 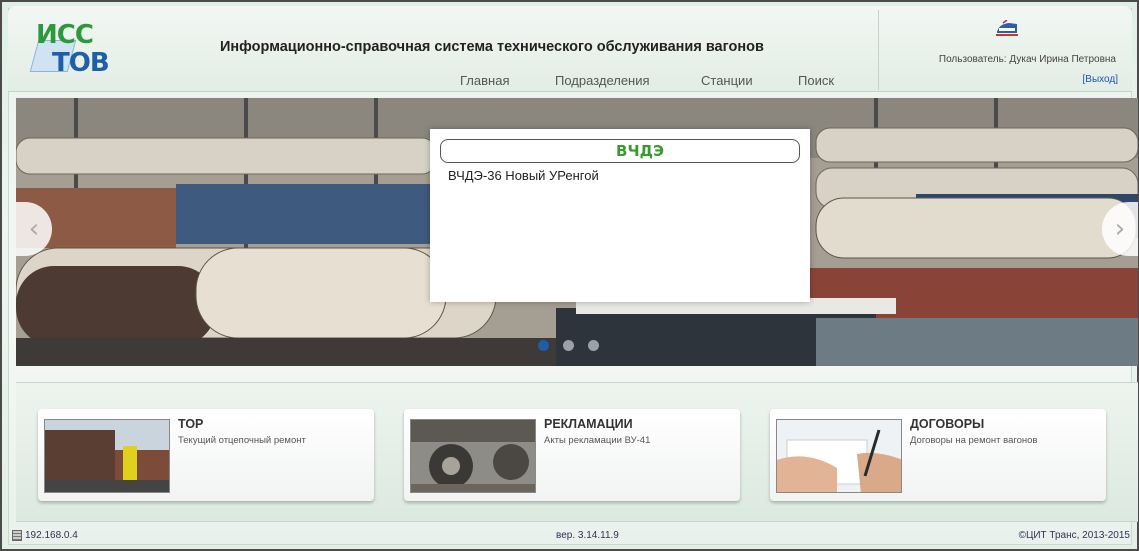 I want to click on card-contracts-title: ДОГОВОРЫ, so click(x=947, y=424).